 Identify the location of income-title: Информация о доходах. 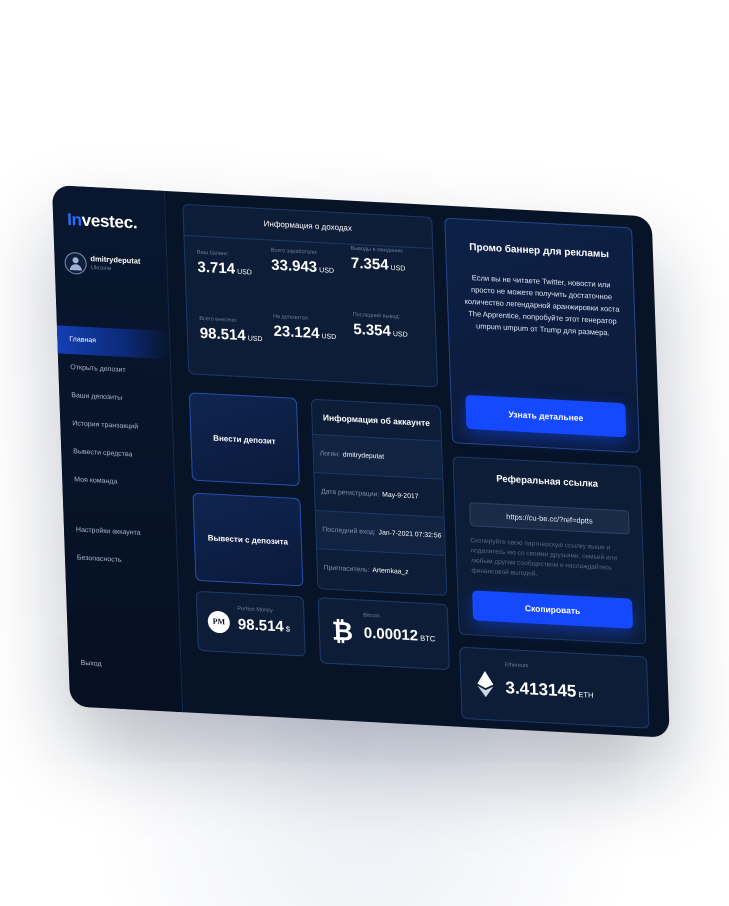
(308, 227).